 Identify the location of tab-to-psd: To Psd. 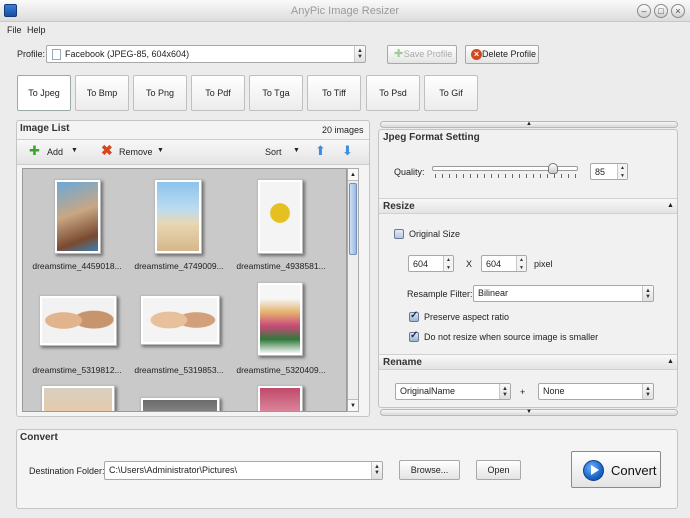
(393, 93).